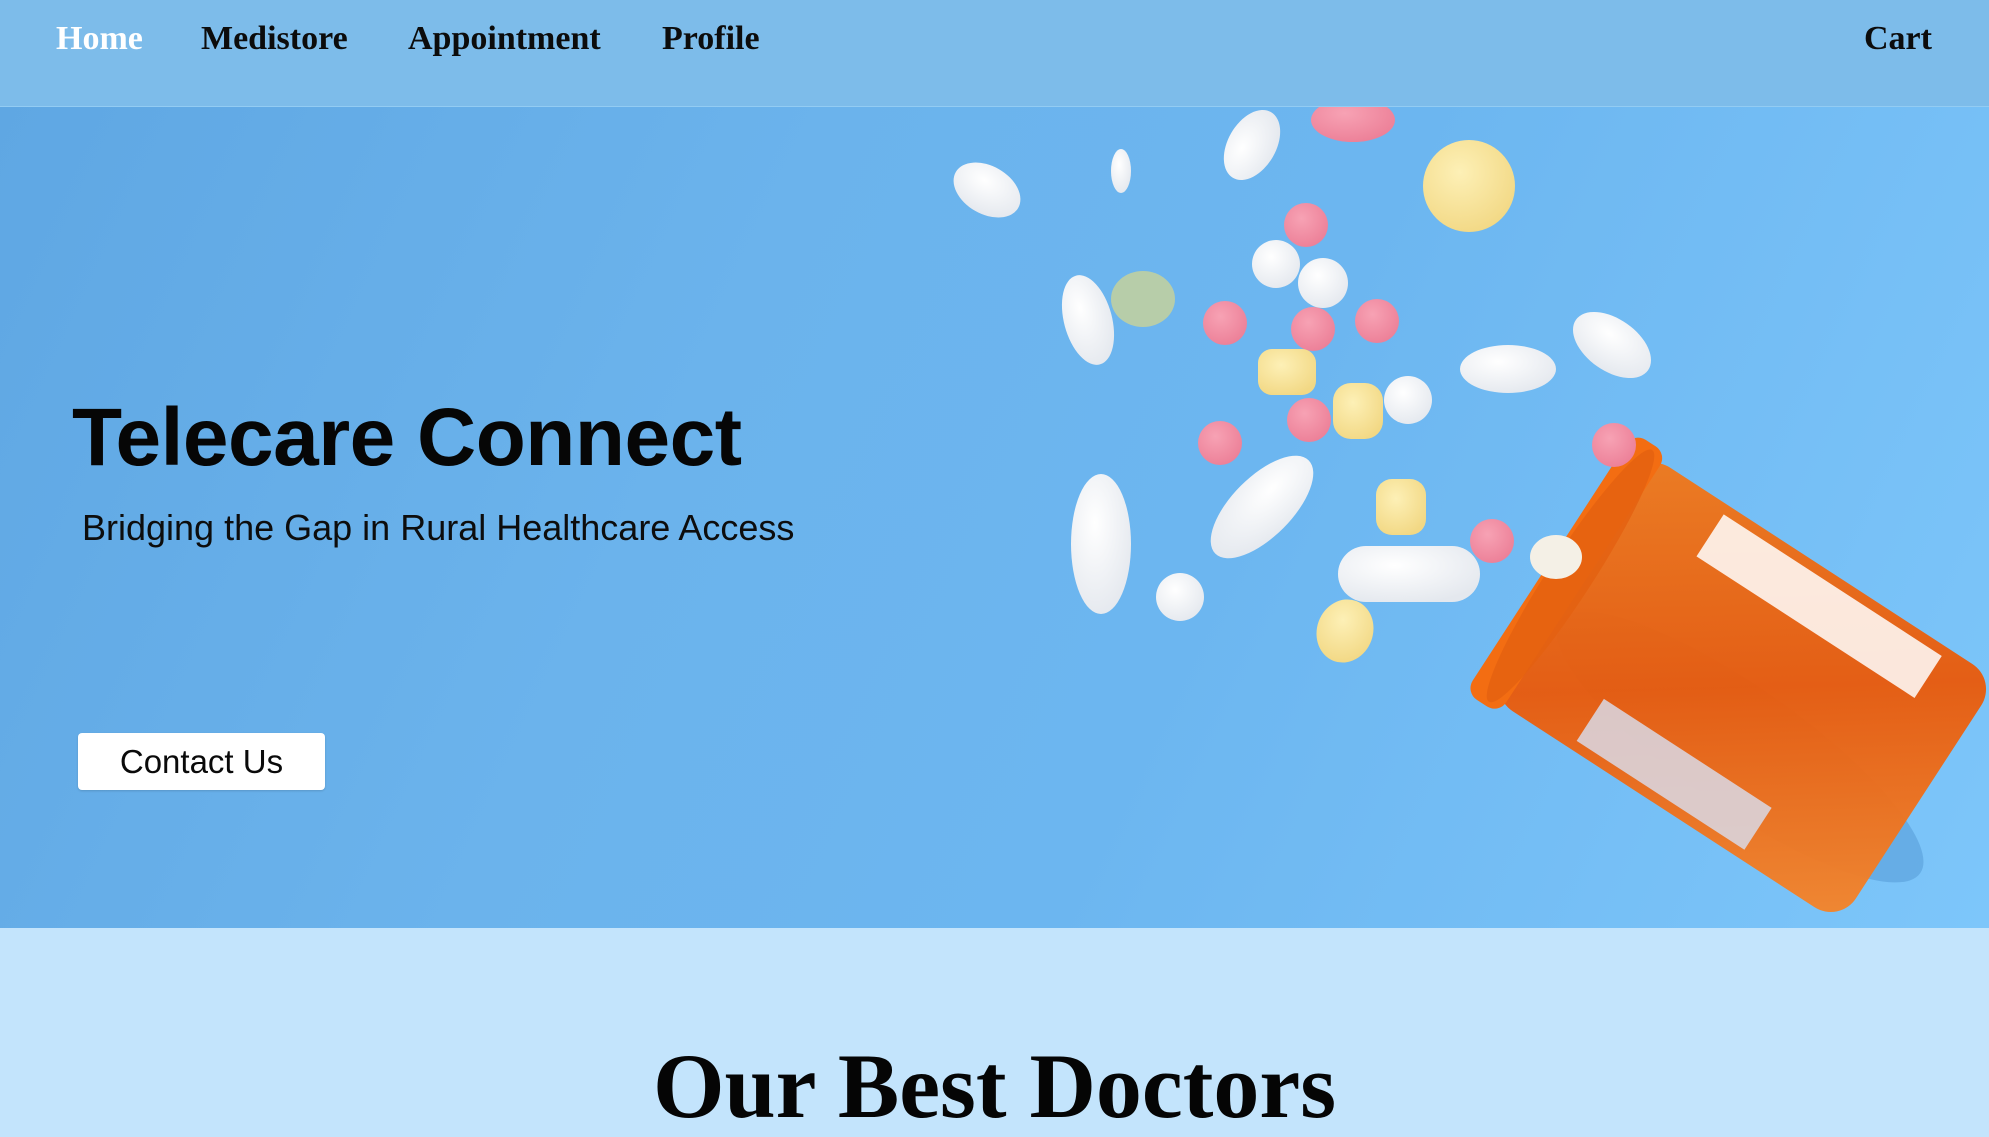 This screenshot has width=1989, height=1137. Describe the element at coordinates (711, 39) in the screenshot. I see `nav-profile-link: Profile` at that location.